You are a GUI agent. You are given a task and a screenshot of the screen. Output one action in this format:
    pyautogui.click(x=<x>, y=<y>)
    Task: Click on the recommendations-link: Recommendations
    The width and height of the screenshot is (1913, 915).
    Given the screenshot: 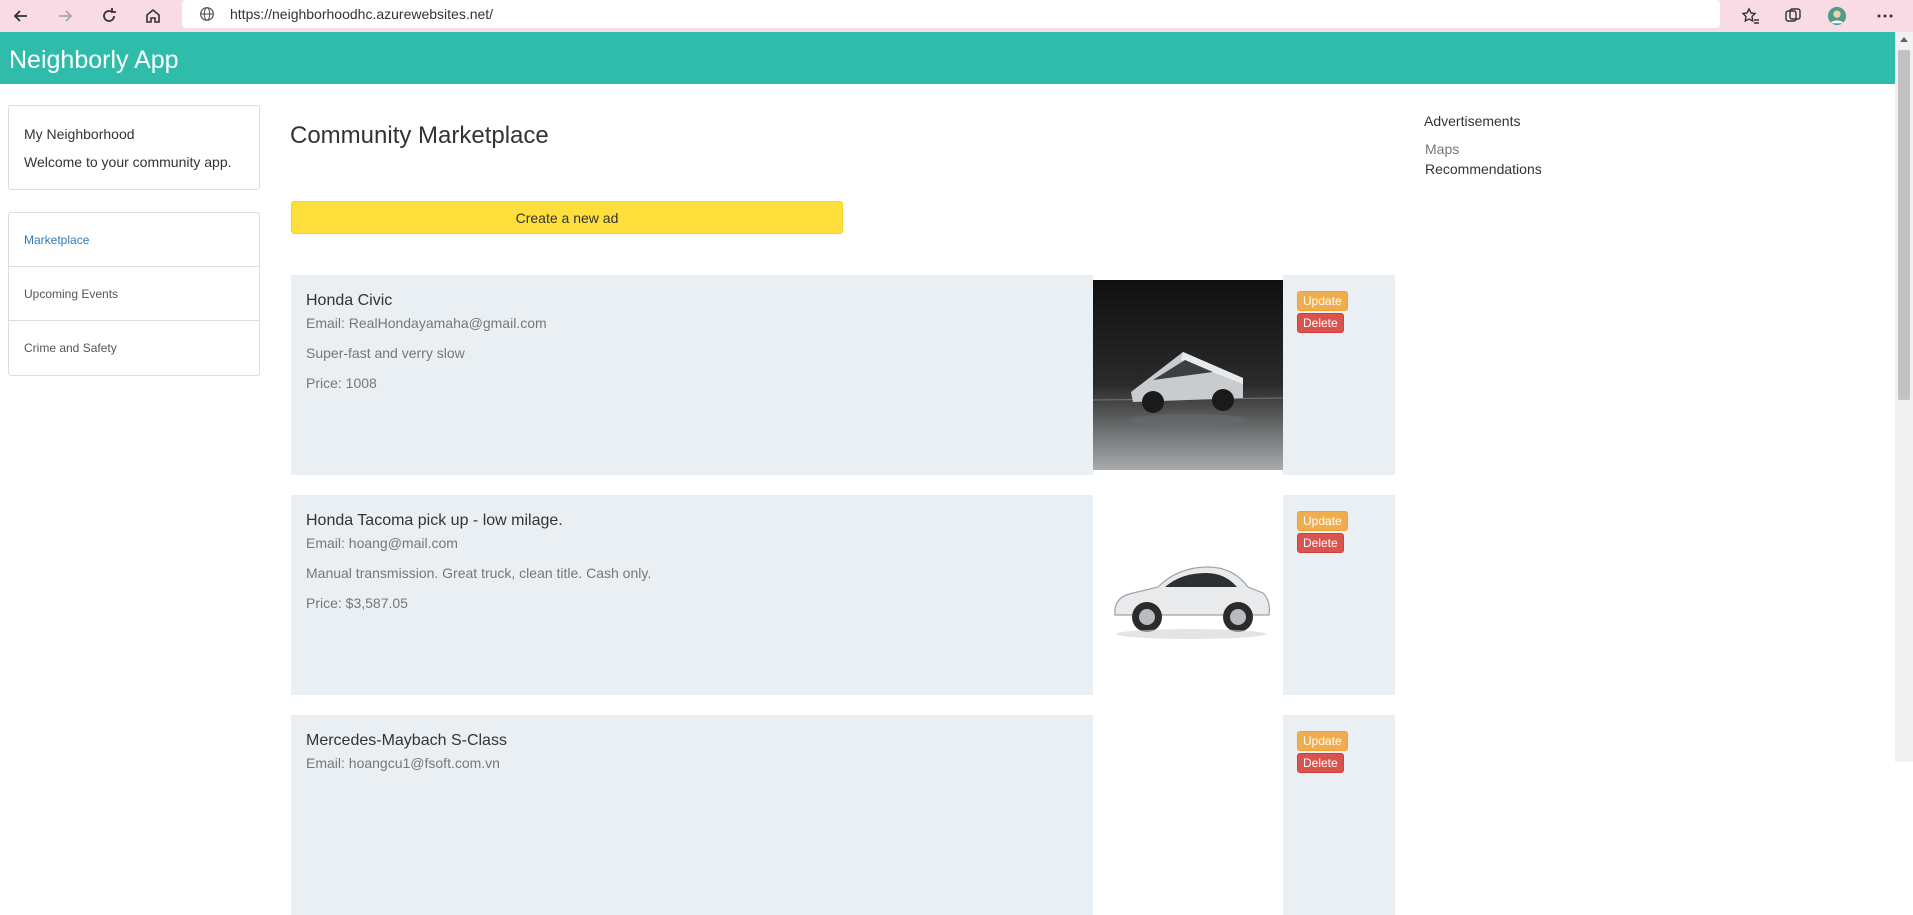 What is the action you would take?
    pyautogui.click(x=1483, y=169)
    